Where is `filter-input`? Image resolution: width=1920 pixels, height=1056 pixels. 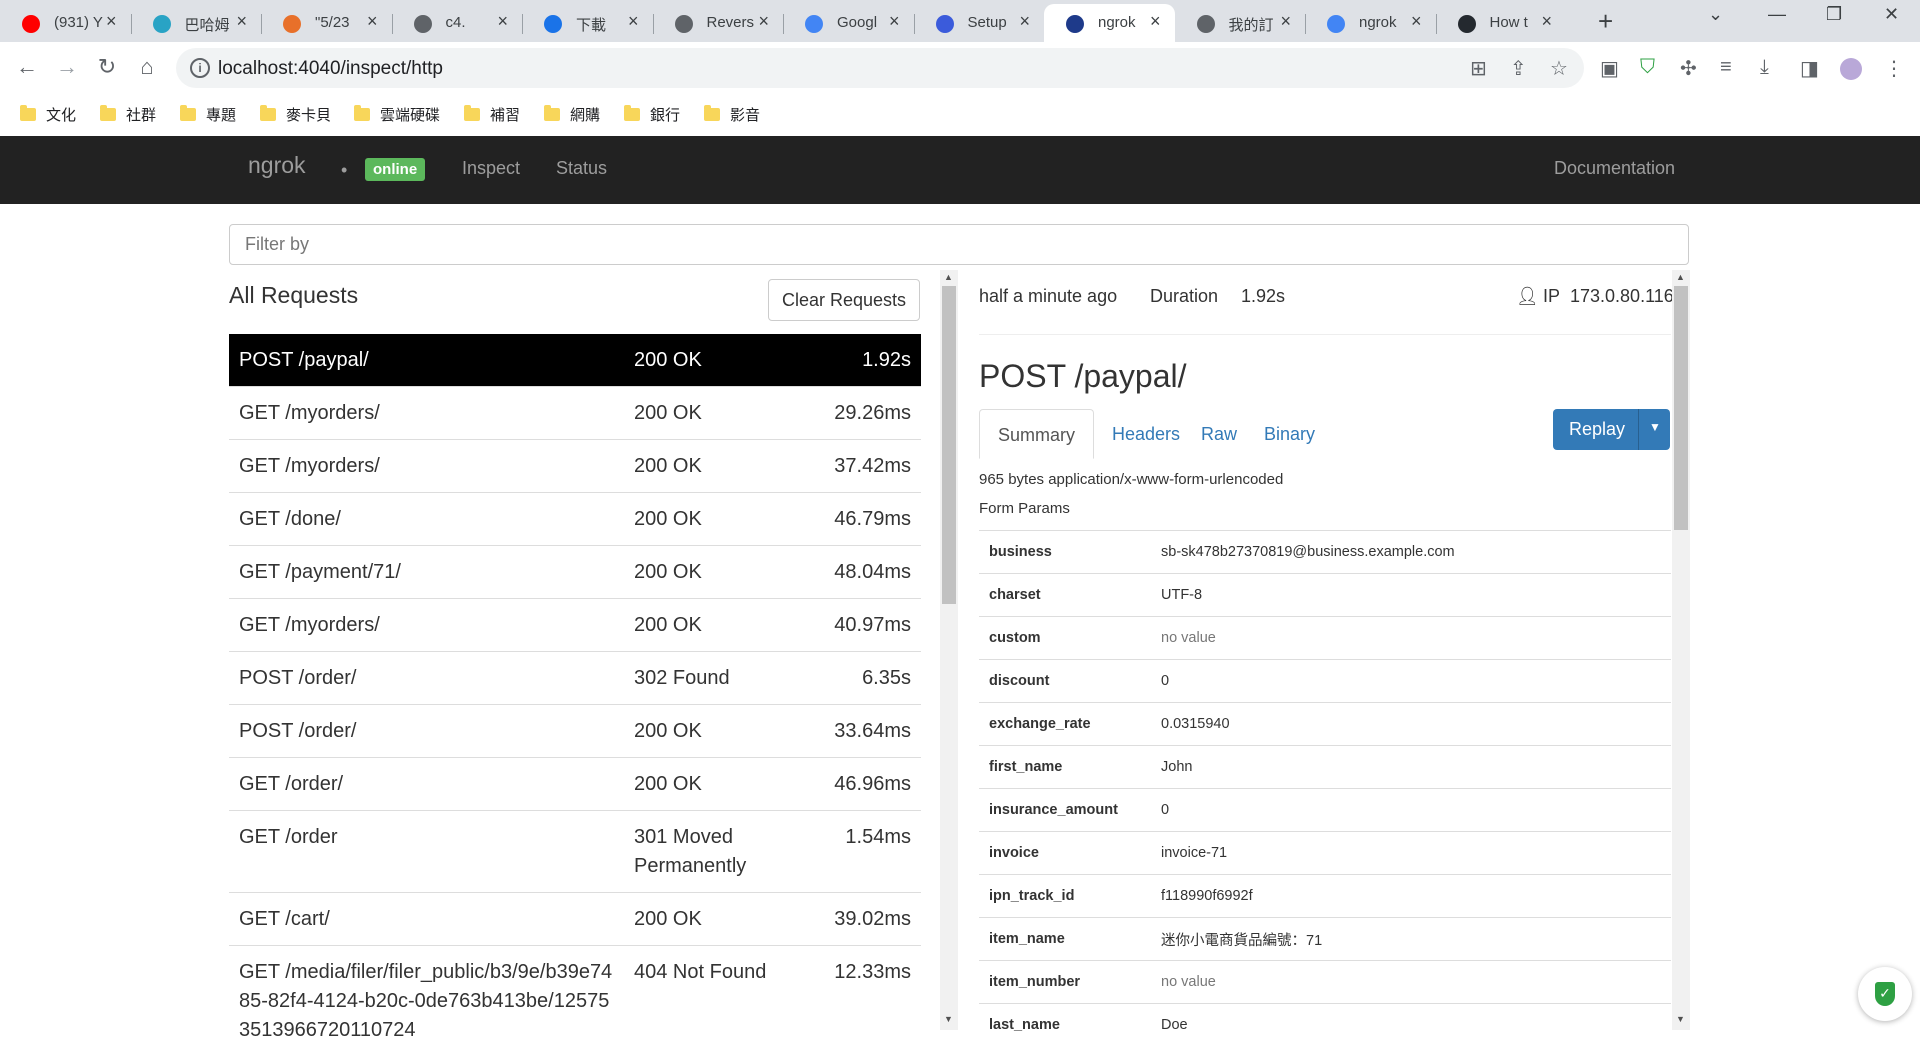
filter-input is located at coordinates (959, 244).